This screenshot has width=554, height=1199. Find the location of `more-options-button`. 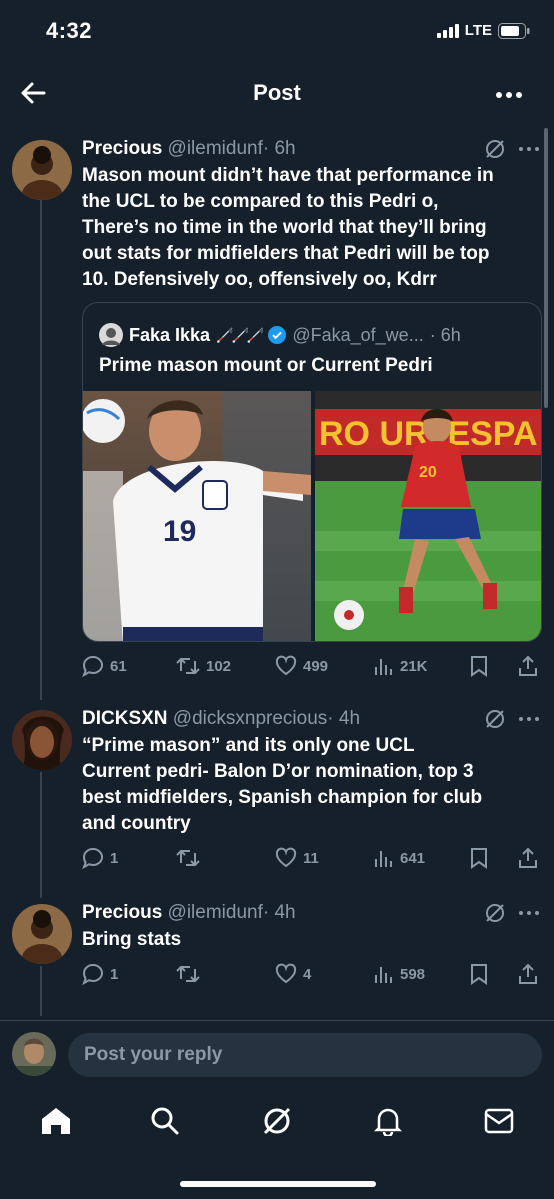

more-options-button is located at coordinates (511, 95).